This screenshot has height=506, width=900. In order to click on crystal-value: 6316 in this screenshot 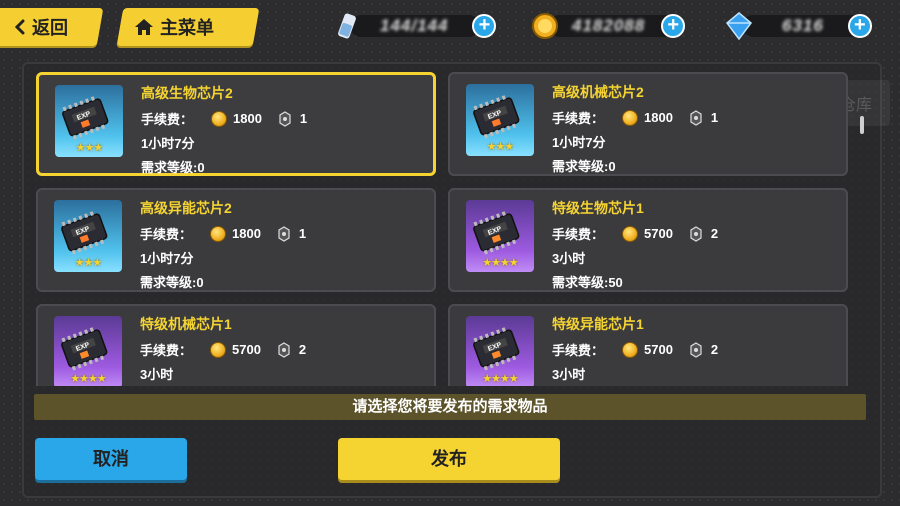, I will do `click(803, 25)`.